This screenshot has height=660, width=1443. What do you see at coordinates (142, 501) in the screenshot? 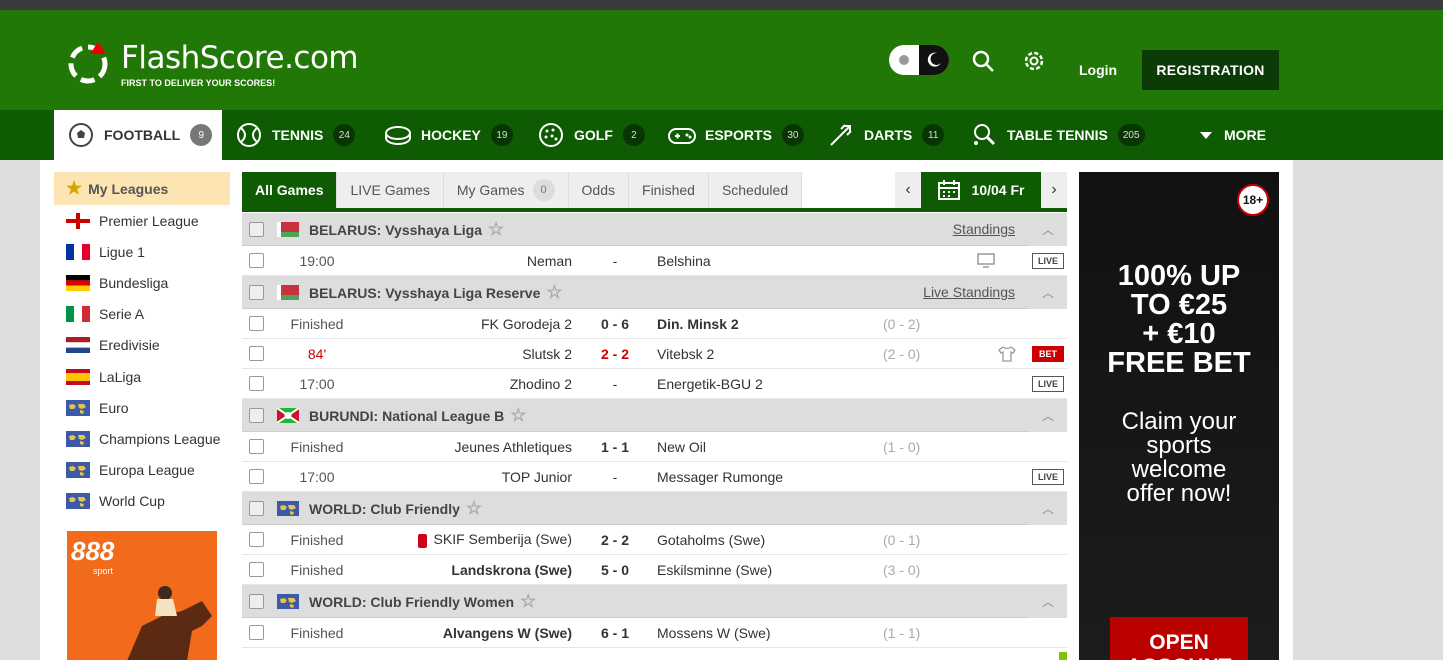
I see `sidebar-item-world-cup: World Cup` at bounding box center [142, 501].